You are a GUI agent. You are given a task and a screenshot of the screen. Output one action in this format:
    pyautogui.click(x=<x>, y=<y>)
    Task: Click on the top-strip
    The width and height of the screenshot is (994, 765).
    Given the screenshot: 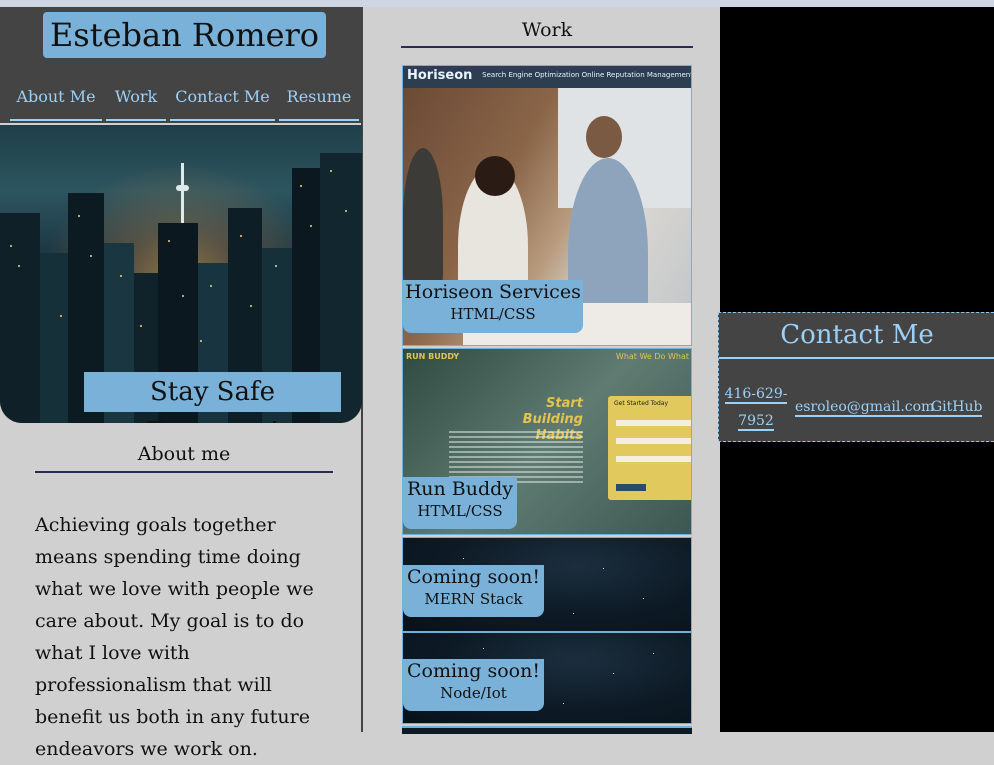 What is the action you would take?
    pyautogui.click(x=497, y=3)
    